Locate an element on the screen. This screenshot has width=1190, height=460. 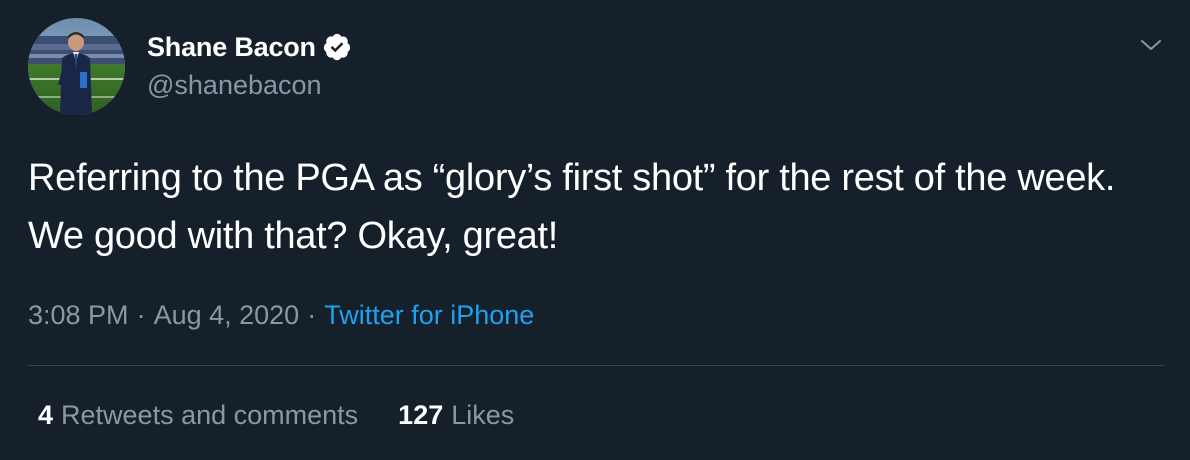
display-name: Shane Bacon is located at coordinates (231, 47).